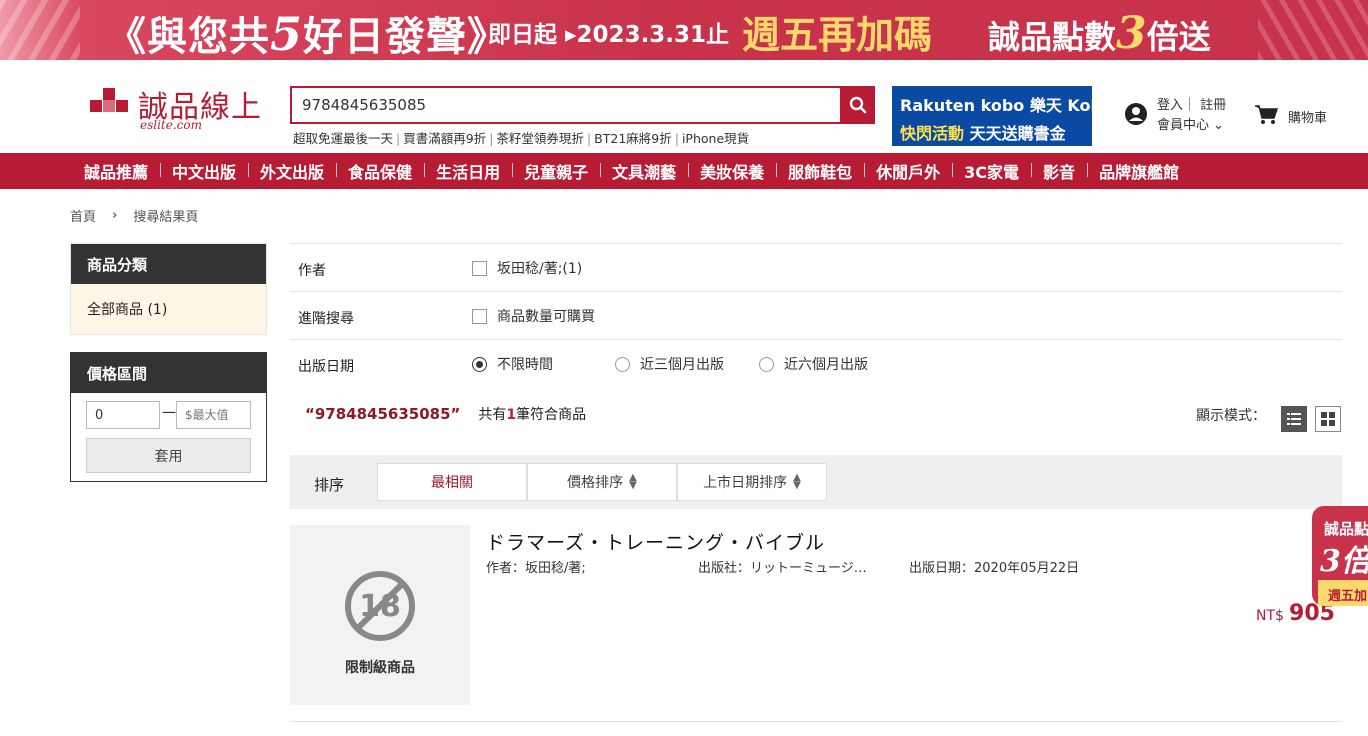  What do you see at coordinates (171, 125) in the screenshot?
I see `logo-domain: eslite.com` at bounding box center [171, 125].